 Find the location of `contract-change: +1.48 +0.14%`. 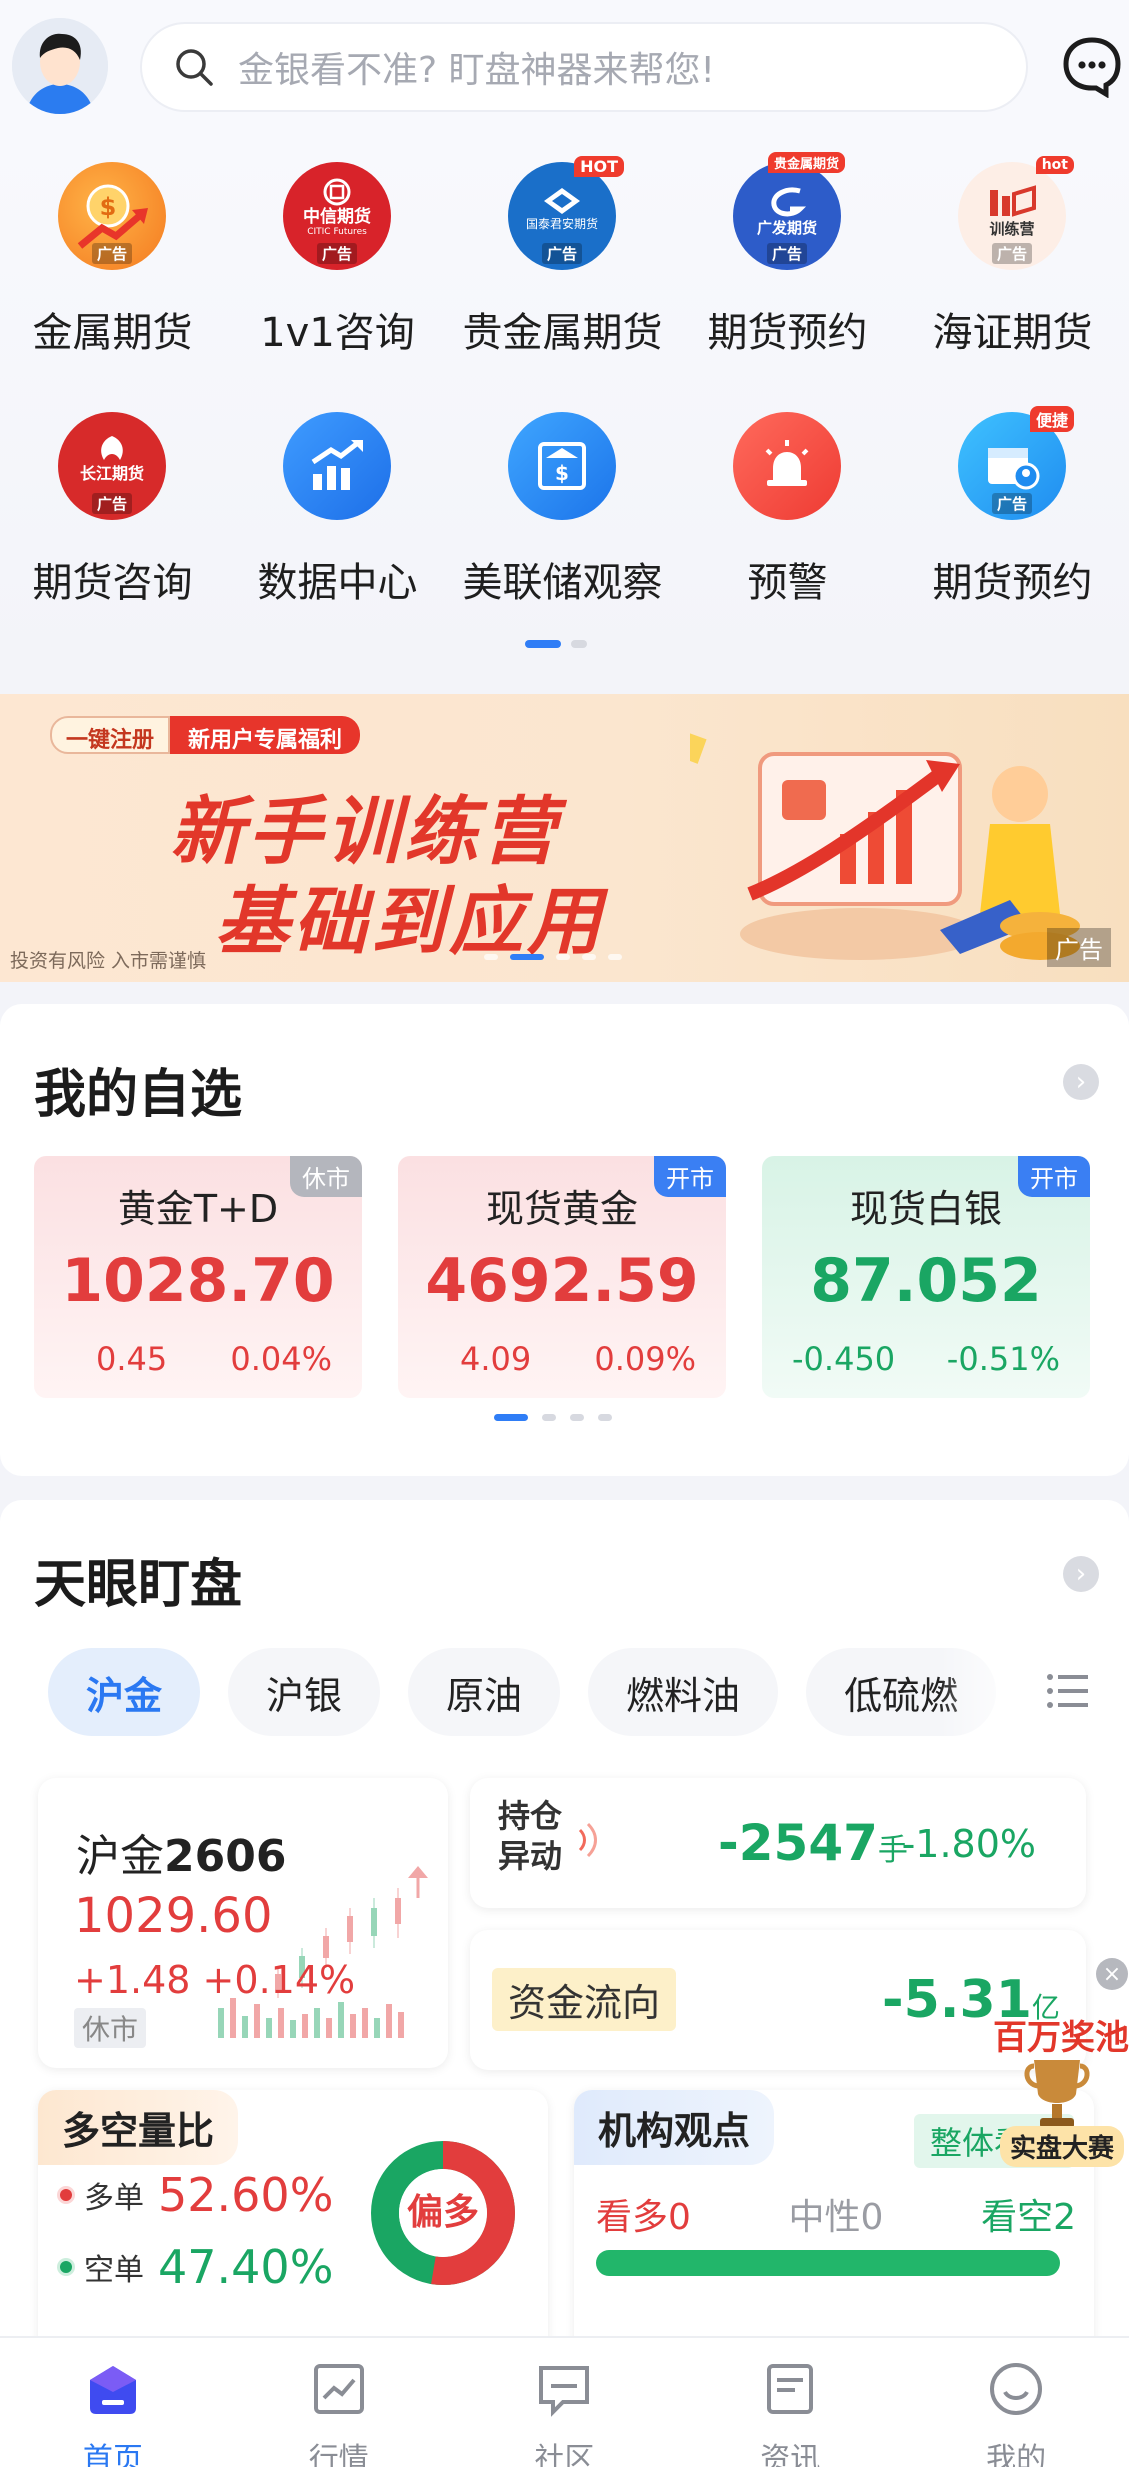

contract-change: +1.48 +0.14% is located at coordinates (214, 1980).